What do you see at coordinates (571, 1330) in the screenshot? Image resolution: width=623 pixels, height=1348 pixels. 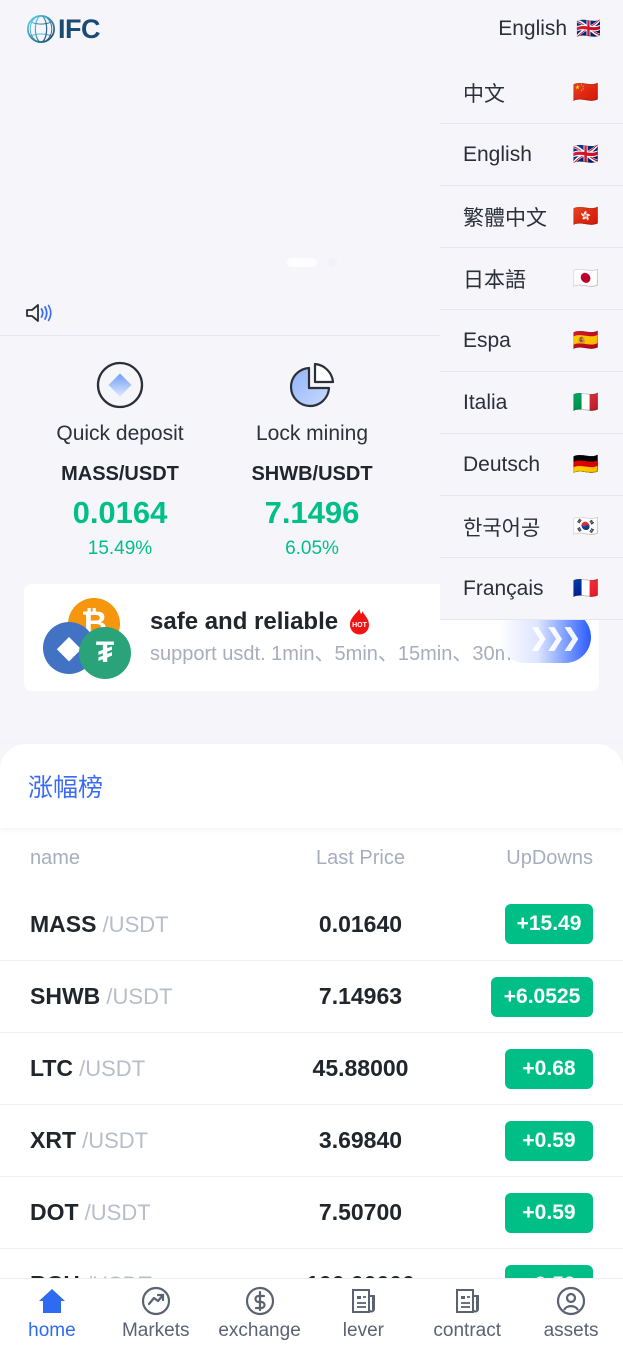 I see `nav-item-label: assets` at bounding box center [571, 1330].